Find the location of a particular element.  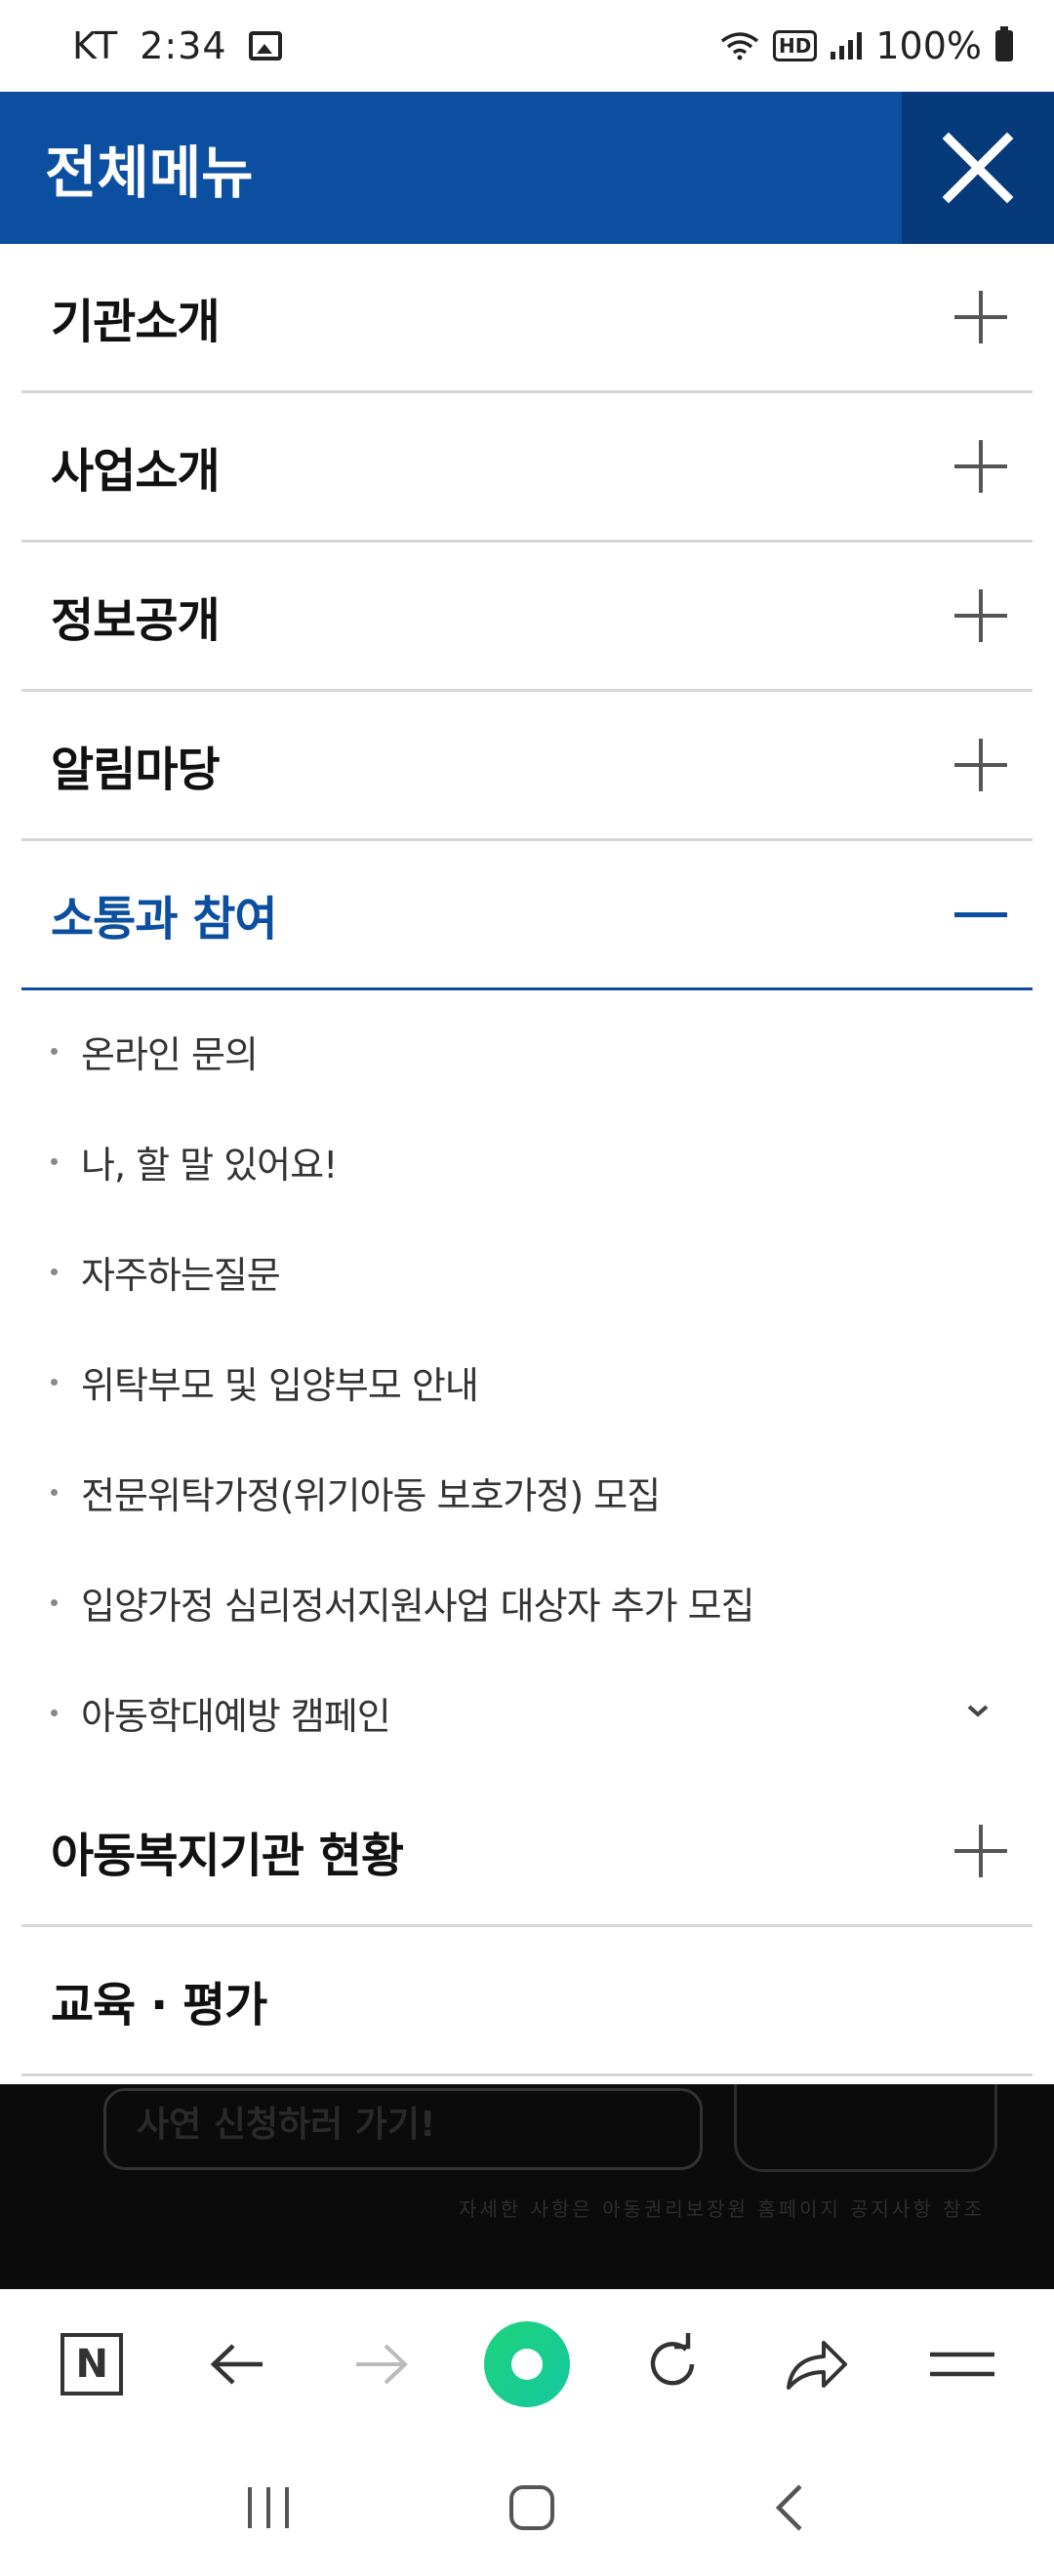

close-button is located at coordinates (978, 168).